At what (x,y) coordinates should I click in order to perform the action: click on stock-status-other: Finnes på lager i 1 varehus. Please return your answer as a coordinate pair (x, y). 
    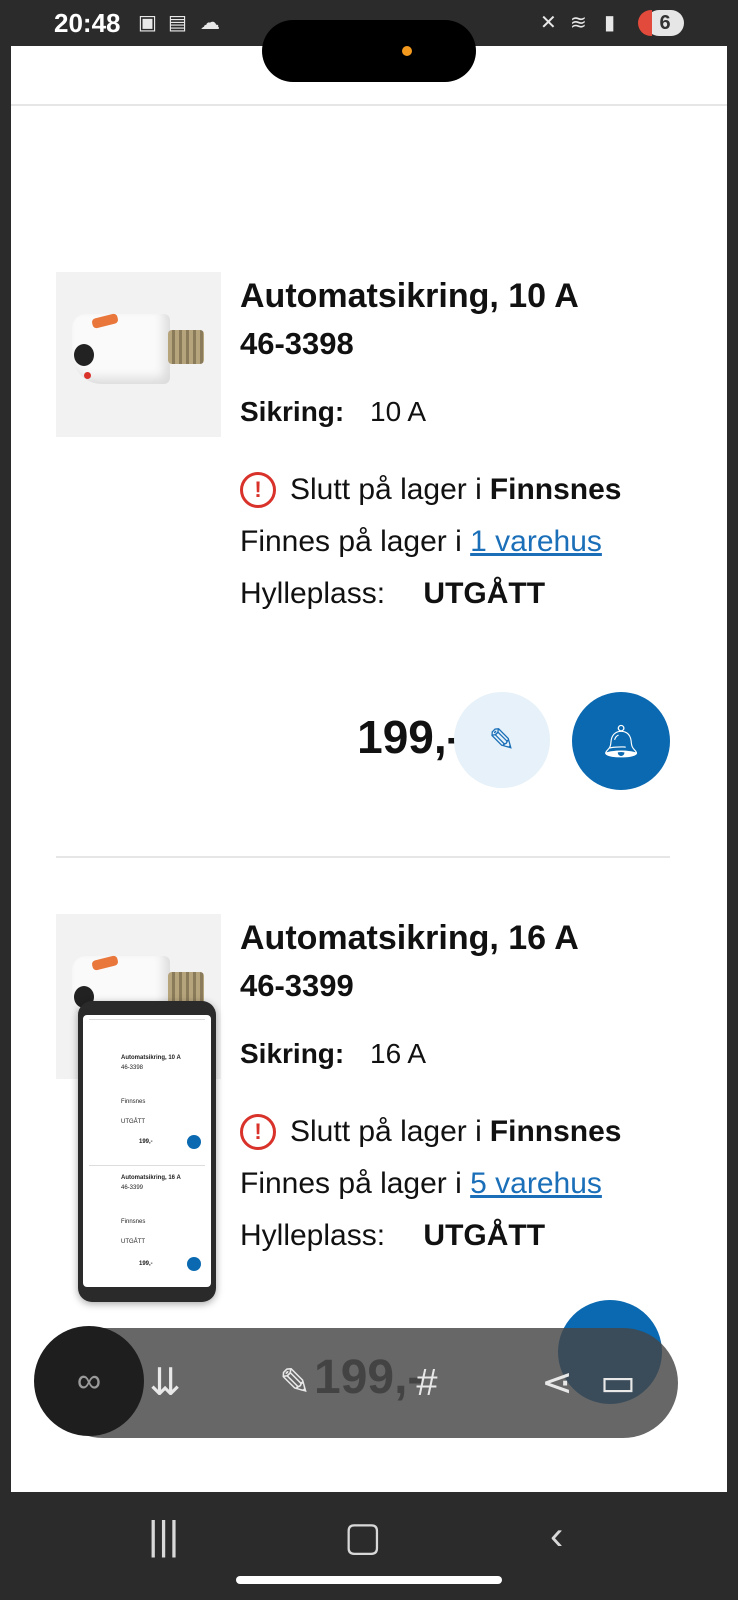
    Looking at the image, I should click on (465, 542).